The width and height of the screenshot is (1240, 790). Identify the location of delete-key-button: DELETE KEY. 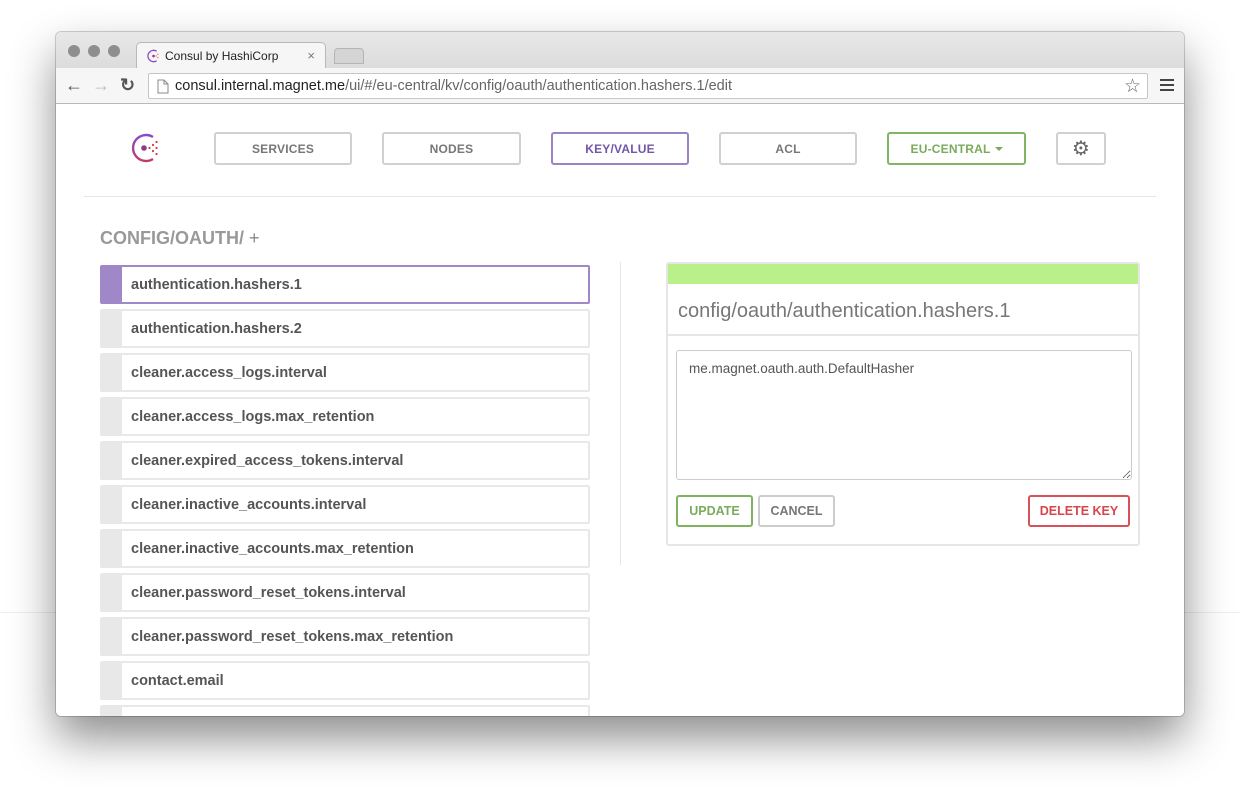
(1079, 511).